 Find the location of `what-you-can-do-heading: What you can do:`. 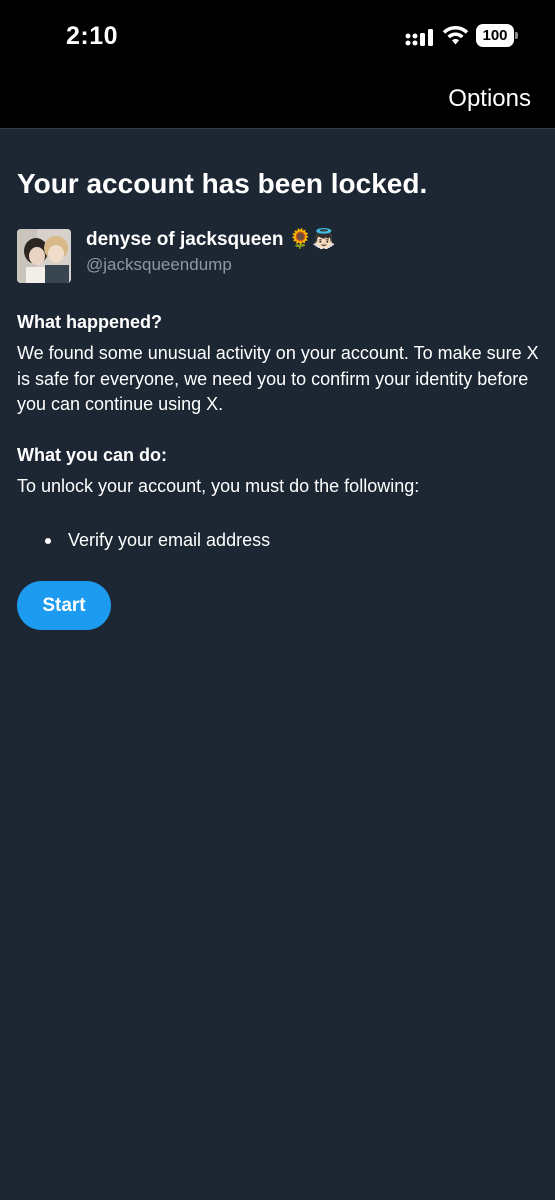

what-you-can-do-heading: What you can do: is located at coordinates (92, 455).